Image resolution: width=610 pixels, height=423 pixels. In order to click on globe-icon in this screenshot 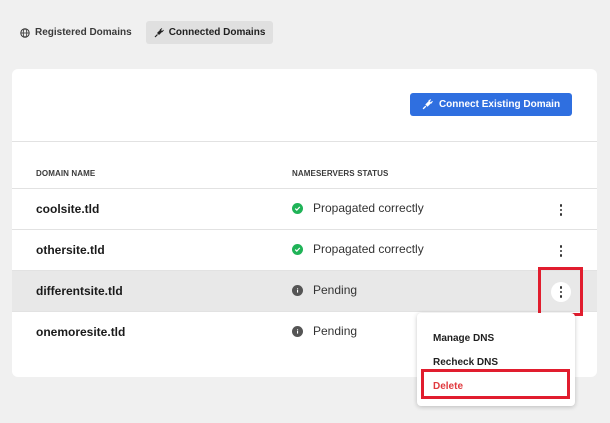, I will do `click(25, 32)`.